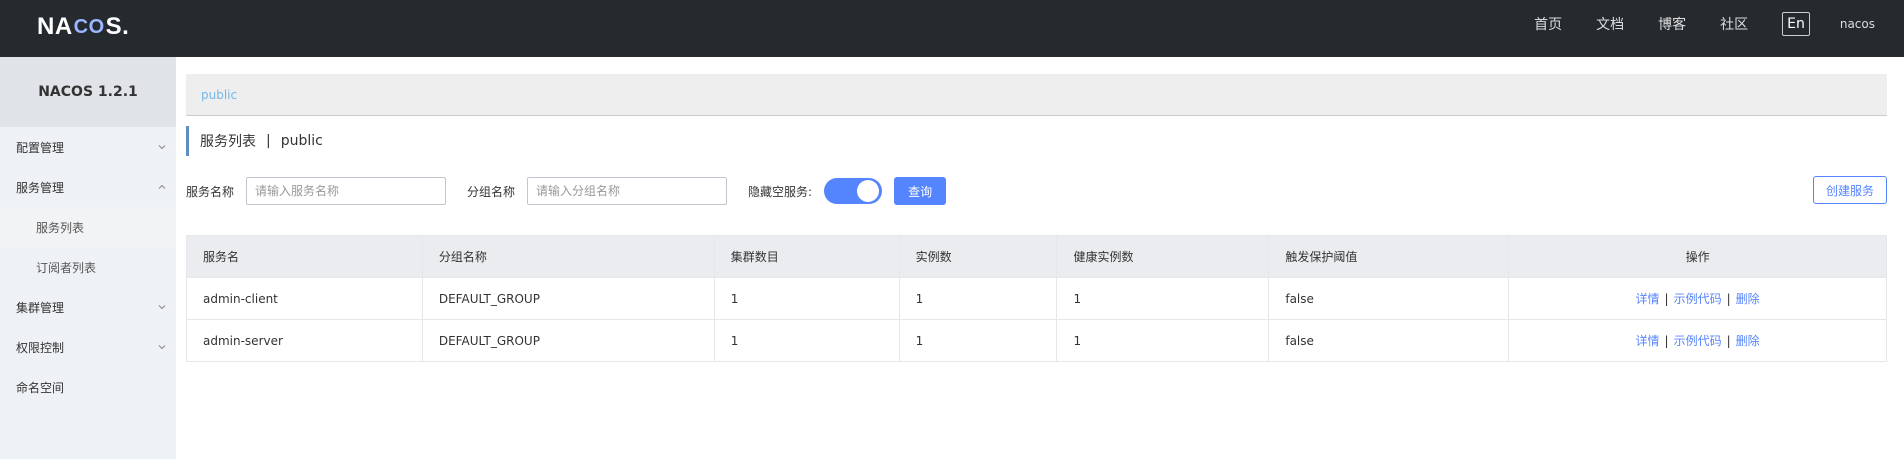 The image size is (1904, 459). What do you see at coordinates (55, 26) in the screenshot?
I see `logo-text-left: NA` at bounding box center [55, 26].